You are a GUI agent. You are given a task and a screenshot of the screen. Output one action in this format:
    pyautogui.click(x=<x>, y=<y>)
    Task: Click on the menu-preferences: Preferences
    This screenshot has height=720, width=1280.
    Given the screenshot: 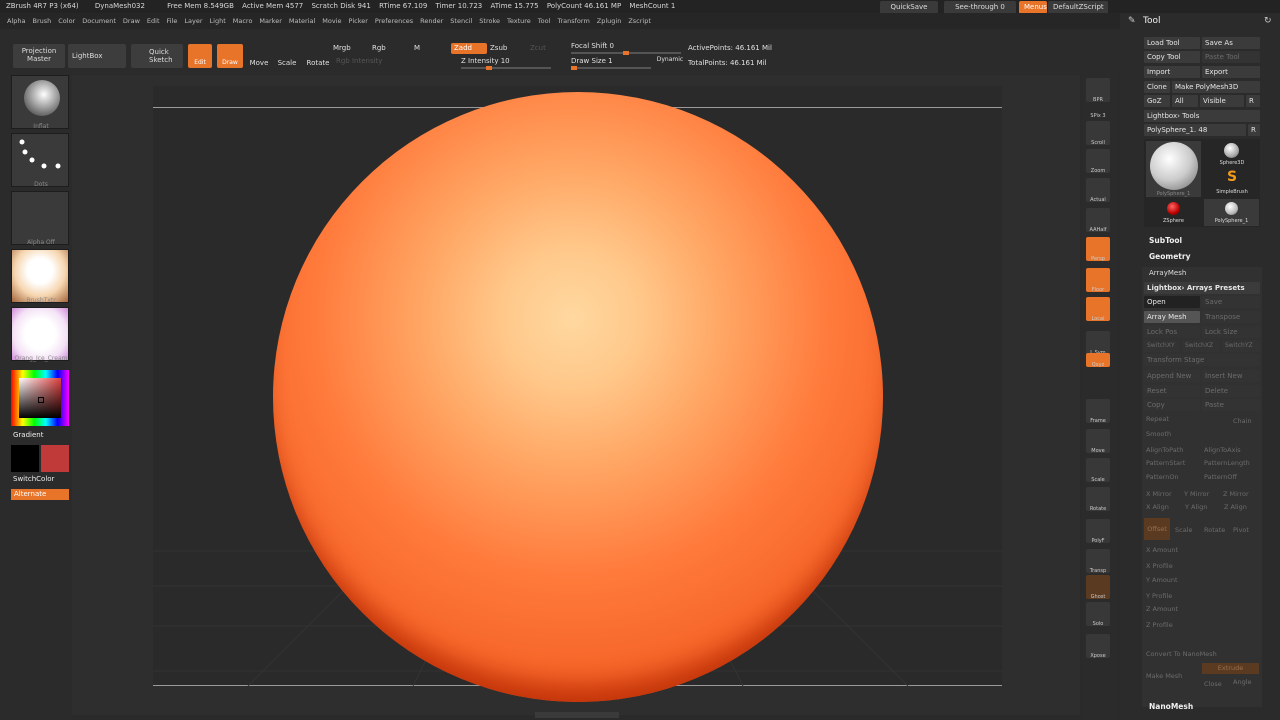 What is the action you would take?
    pyautogui.click(x=394, y=21)
    